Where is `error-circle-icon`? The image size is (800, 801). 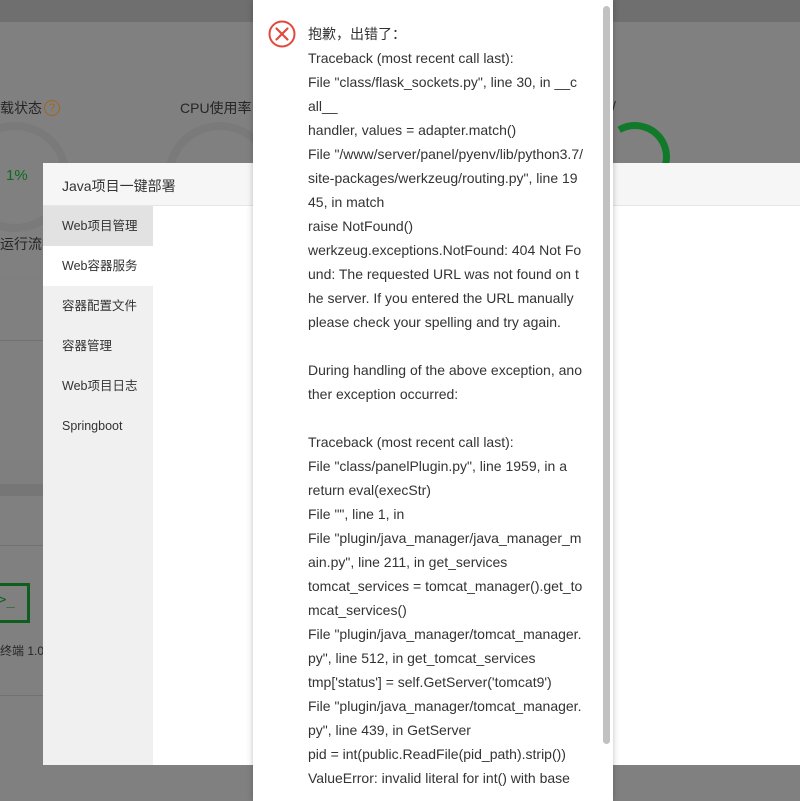 error-circle-icon is located at coordinates (282, 34).